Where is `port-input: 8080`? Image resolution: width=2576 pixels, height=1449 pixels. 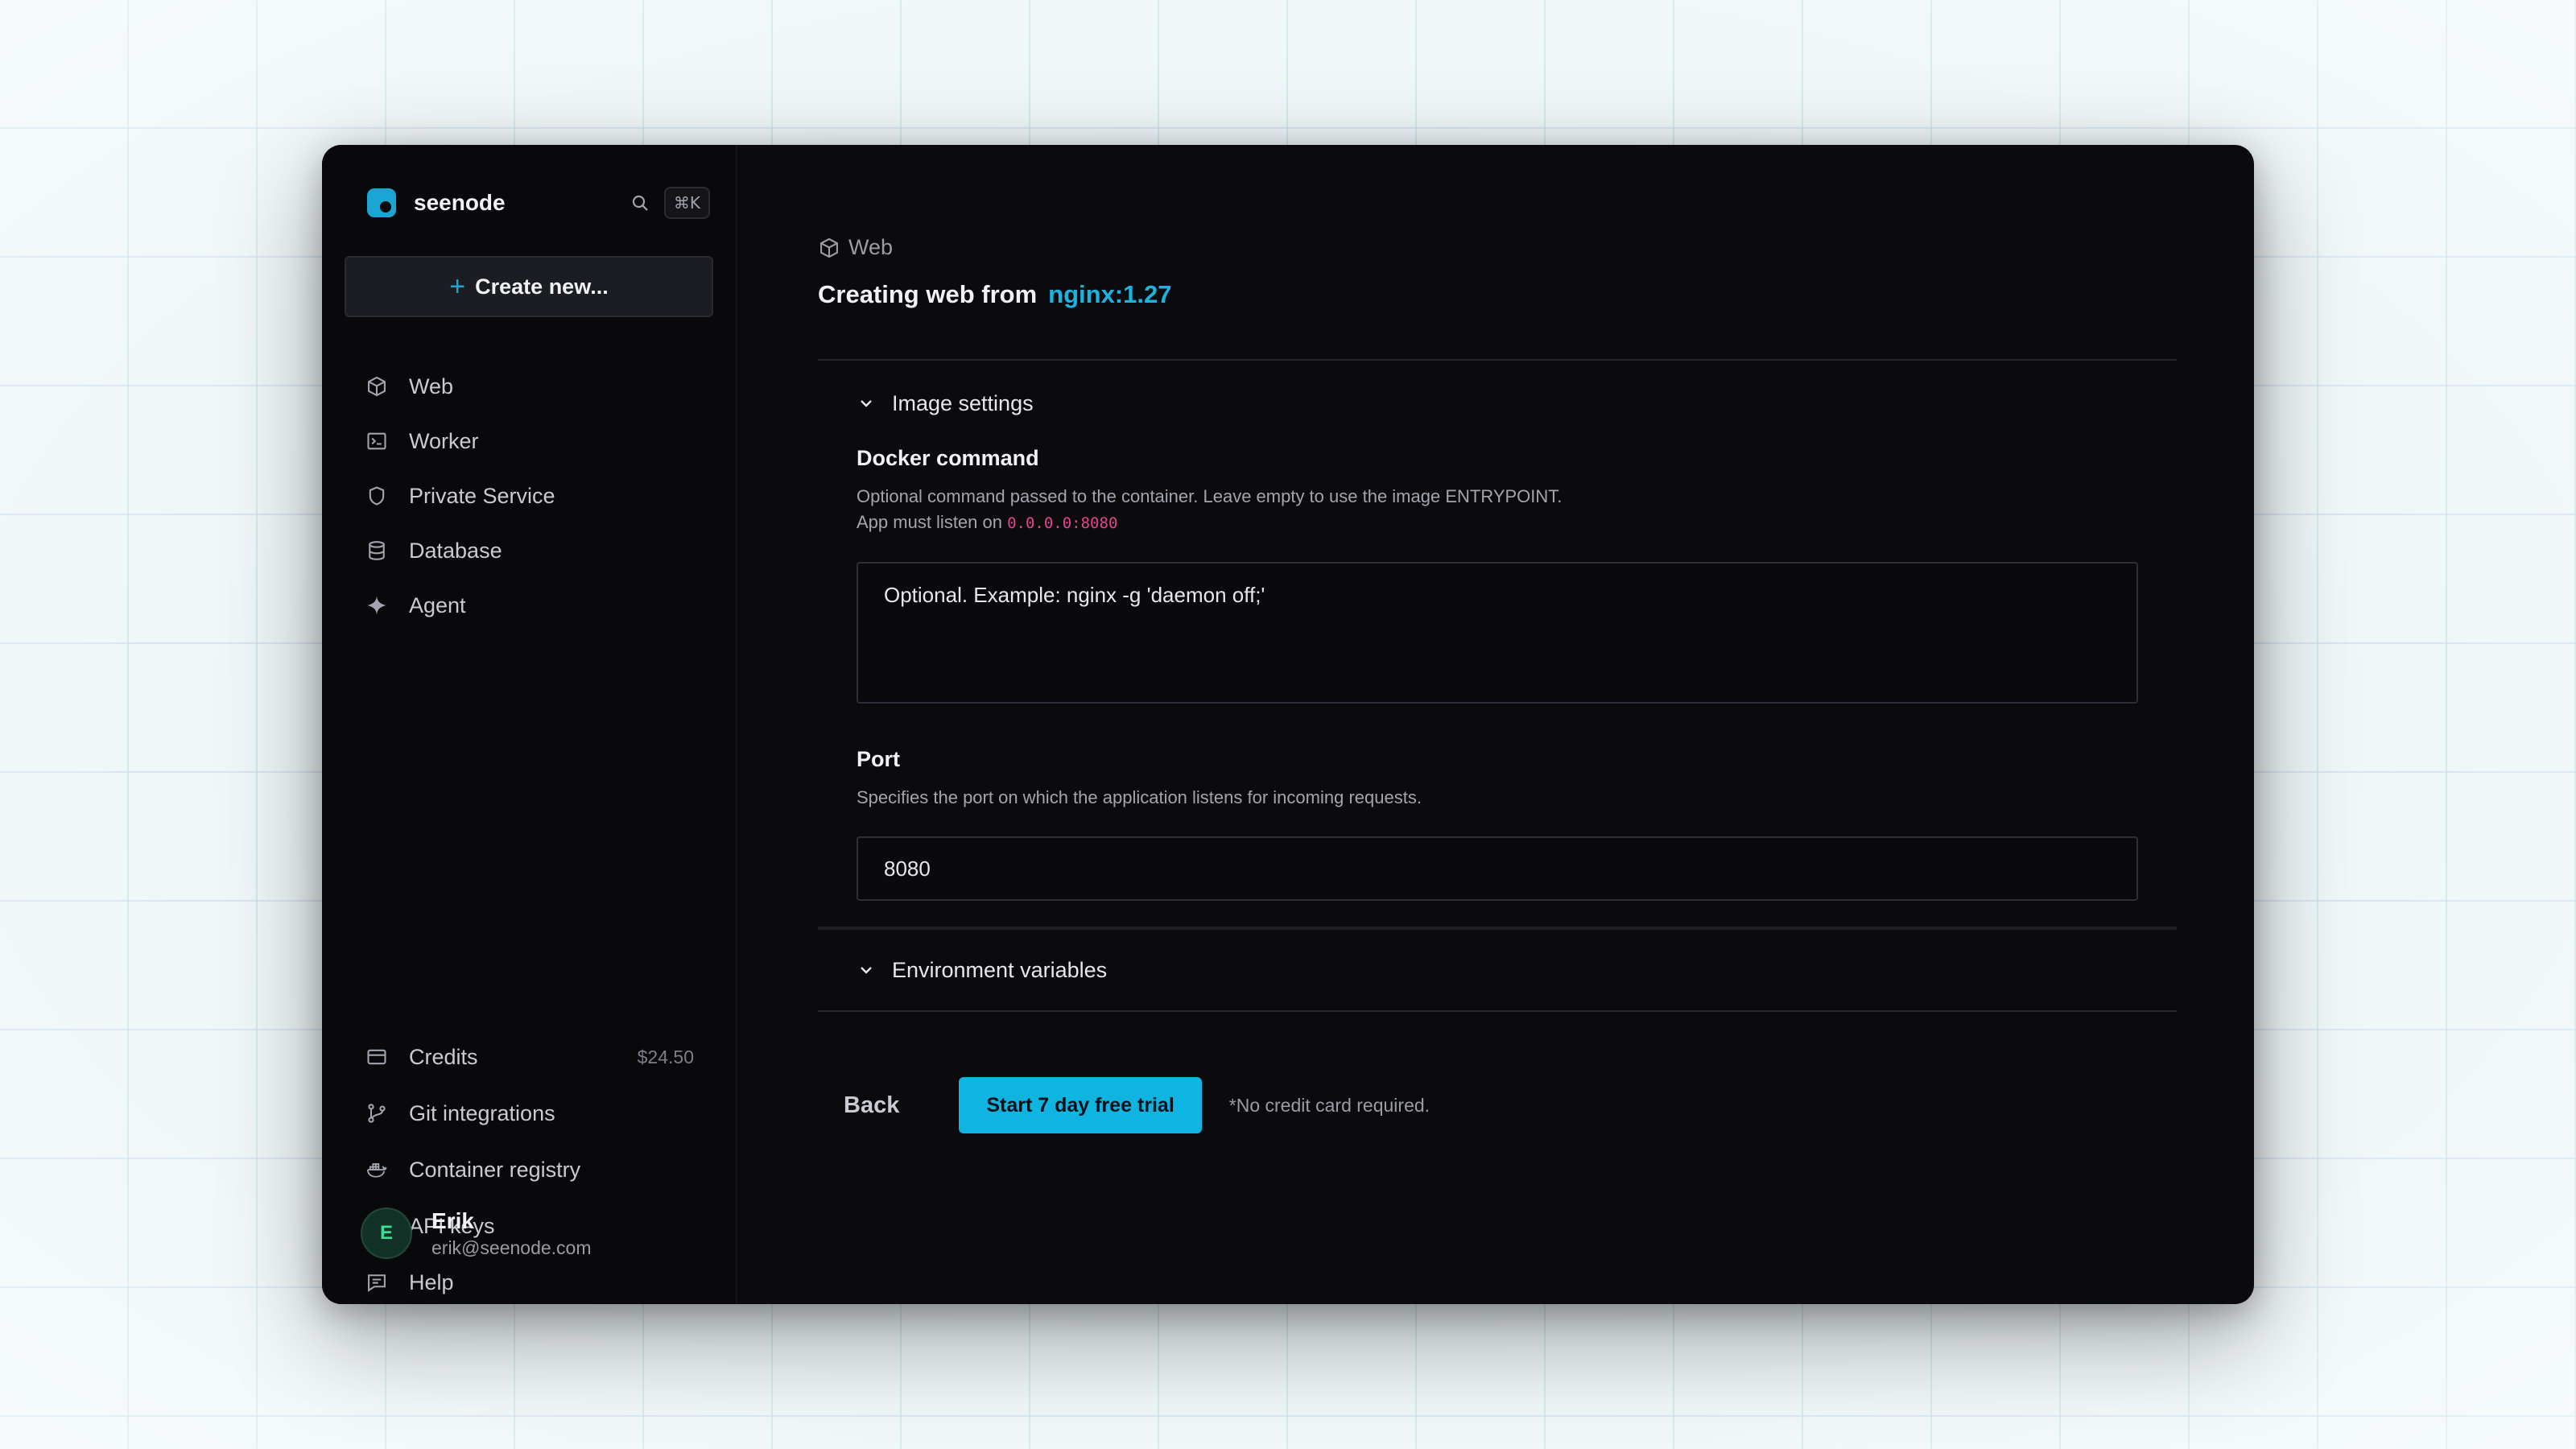
port-input: 8080 is located at coordinates (1497, 868).